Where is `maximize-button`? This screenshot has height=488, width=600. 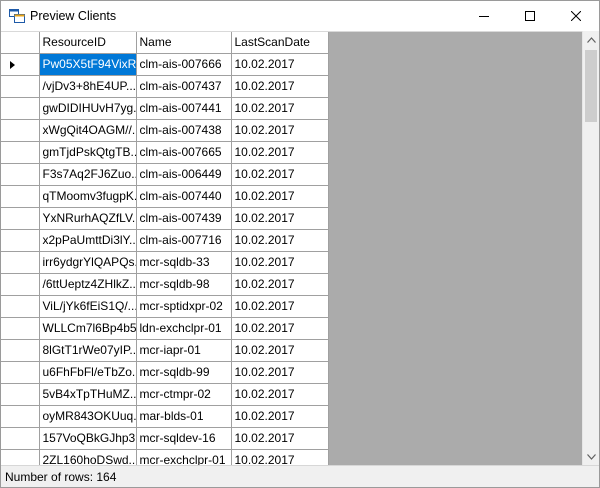 maximize-button is located at coordinates (530, 16).